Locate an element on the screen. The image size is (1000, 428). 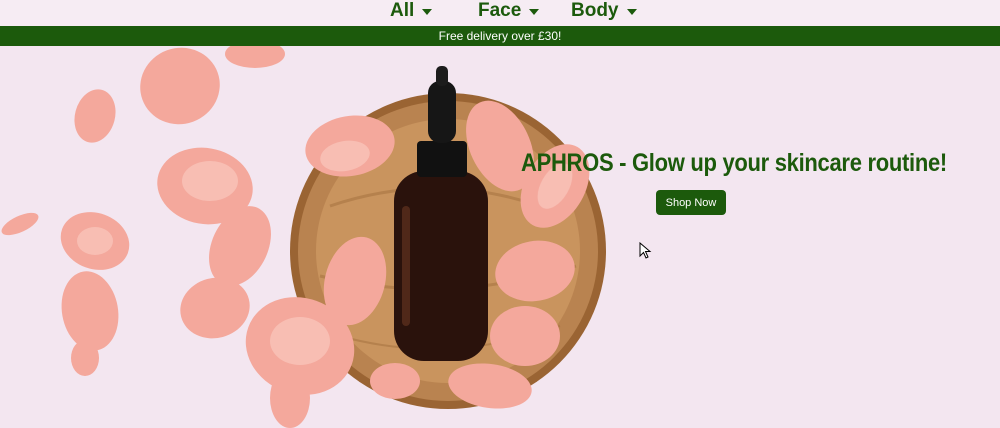
nav-item-label: All is located at coordinates (402, 10).